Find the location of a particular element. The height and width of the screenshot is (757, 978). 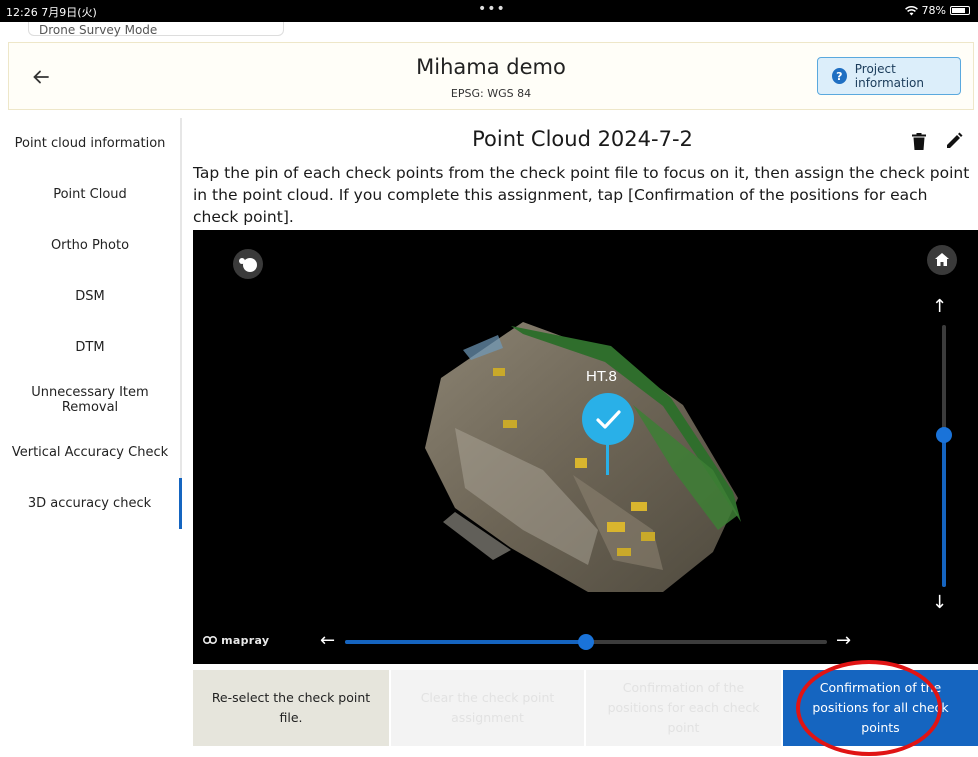

status-right: 78% is located at coordinates (937, 10).